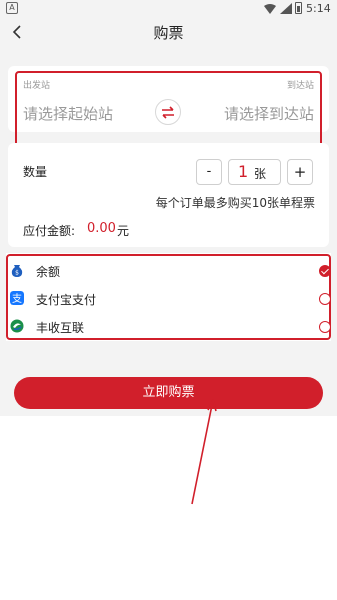 The width and height of the screenshot is (337, 600). I want to click on quantity-value: 1, so click(243, 171).